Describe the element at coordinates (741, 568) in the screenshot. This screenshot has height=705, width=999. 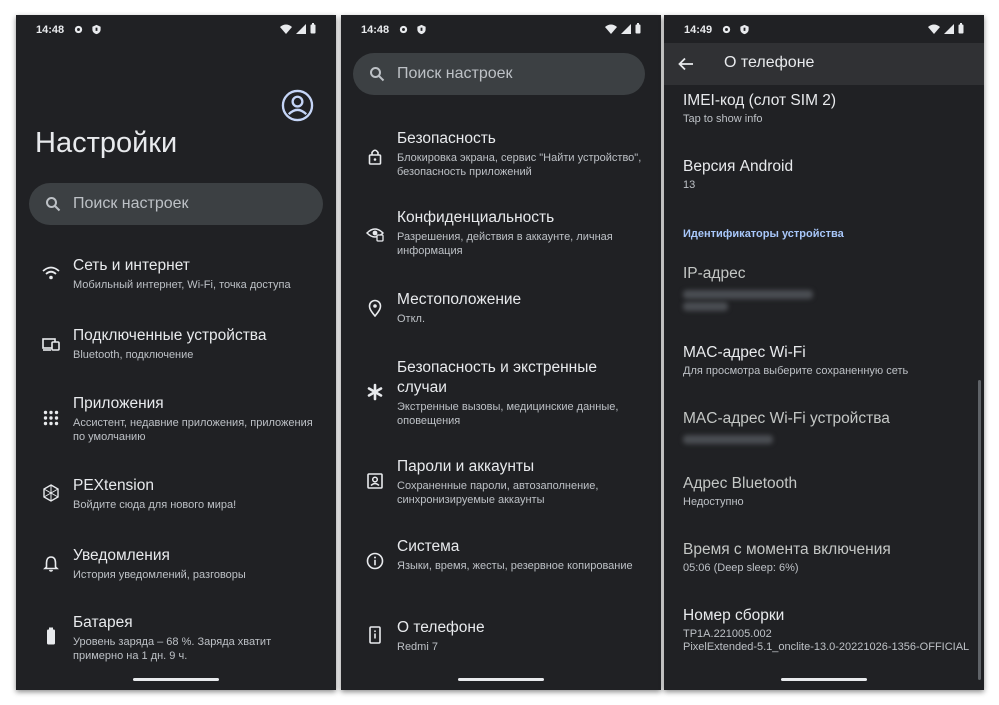
I see `item-subtitle: 05:06 (Deep sleep: 6%)` at that location.